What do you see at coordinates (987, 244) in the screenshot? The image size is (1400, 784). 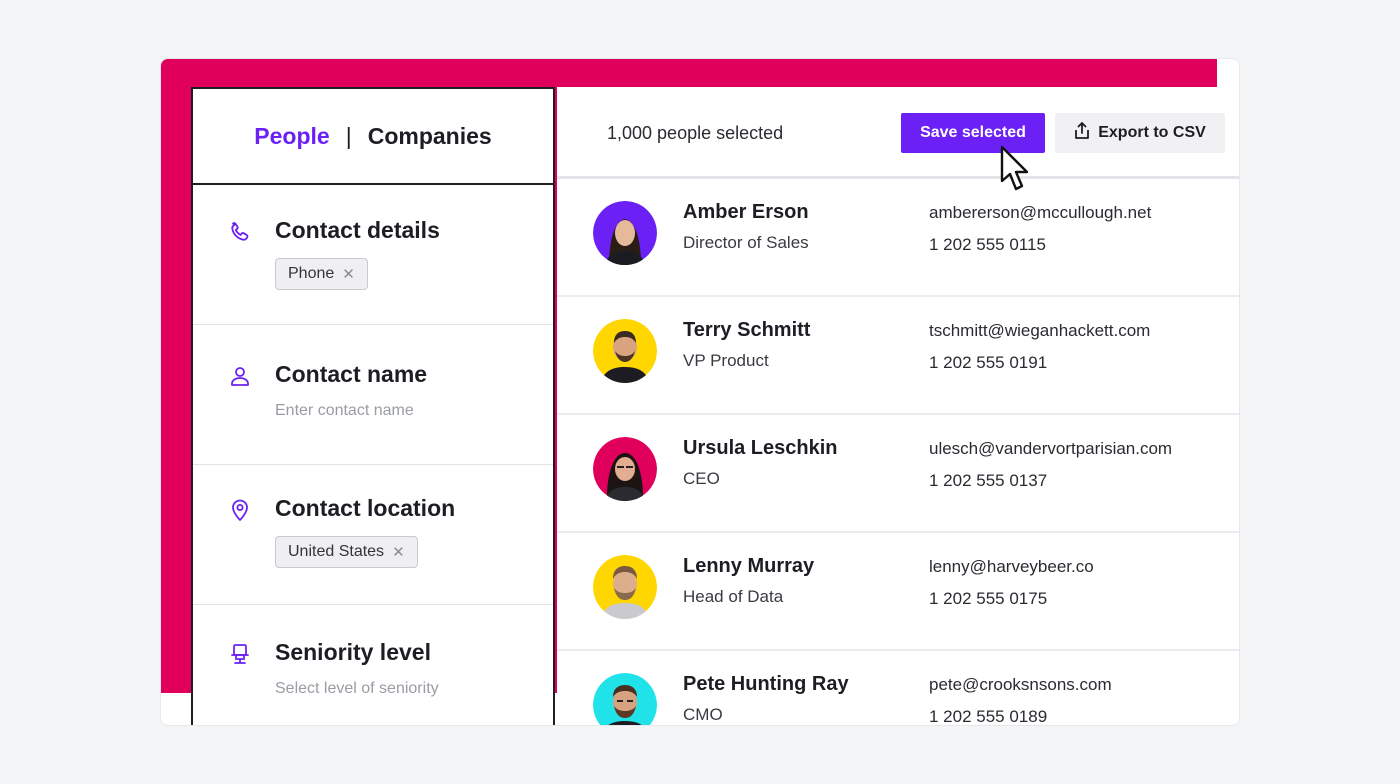 I see `person-phone: 1 202 555 0115` at bounding box center [987, 244].